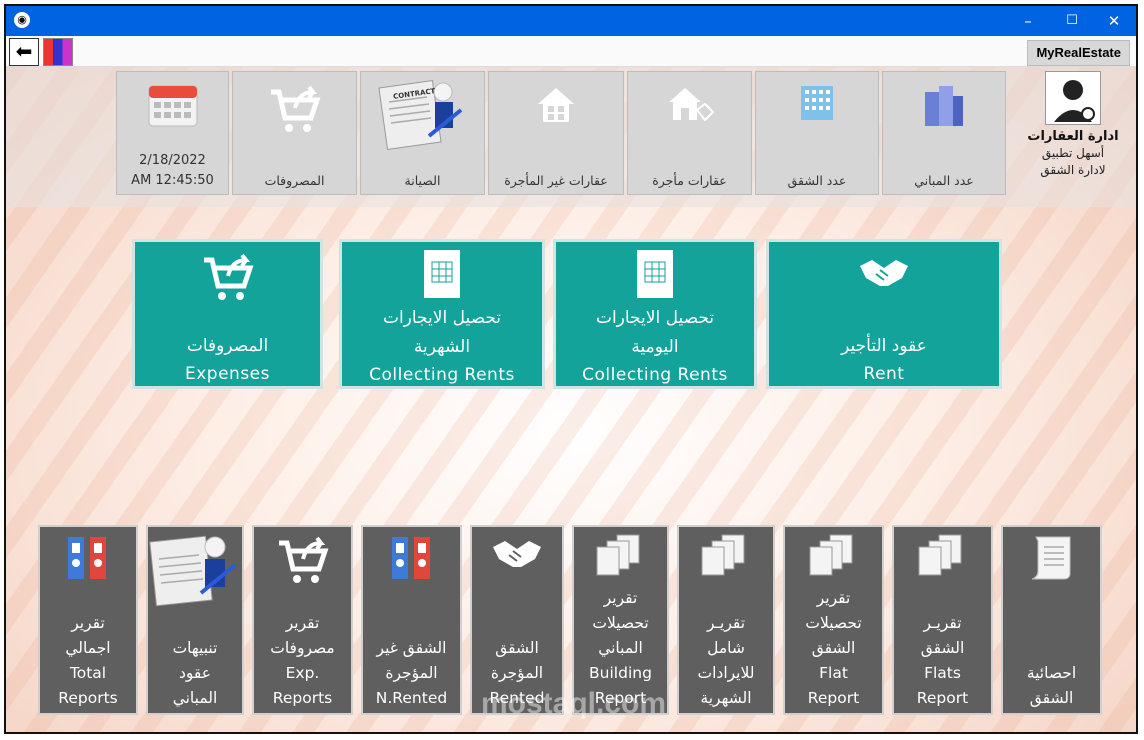 This screenshot has height=740, width=1144. Describe the element at coordinates (442, 347) in the screenshot. I see `monthly-collecting-label-ar2: الشهرية` at that location.